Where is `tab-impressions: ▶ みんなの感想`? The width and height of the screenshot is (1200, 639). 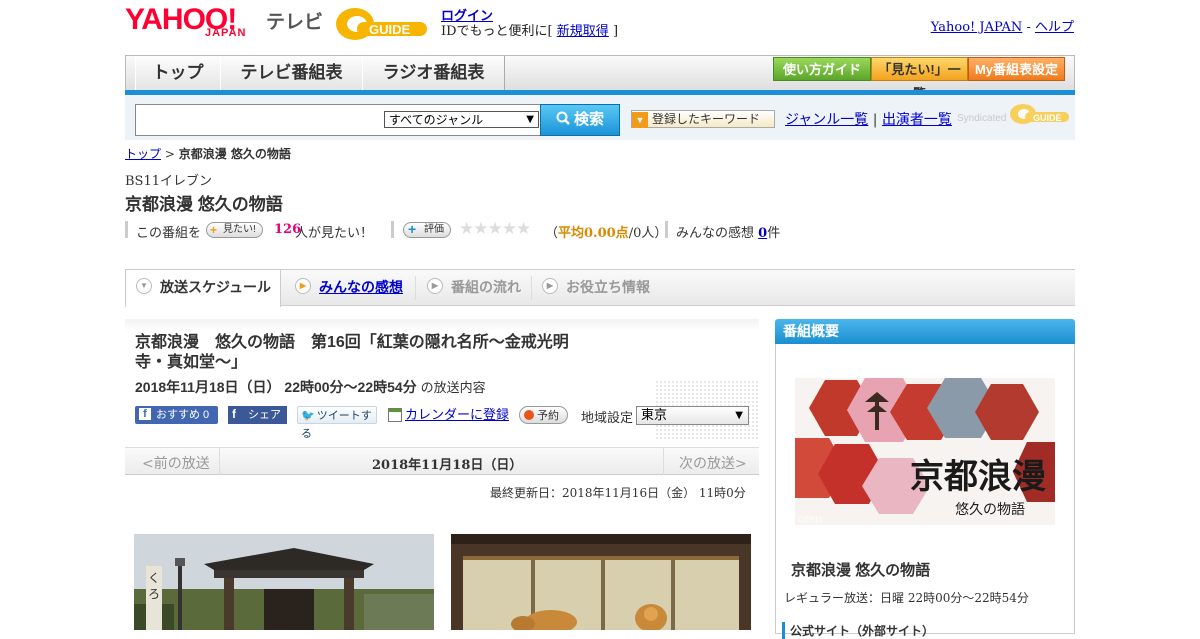 tab-impressions: ▶ みんなの感想 is located at coordinates (349, 288).